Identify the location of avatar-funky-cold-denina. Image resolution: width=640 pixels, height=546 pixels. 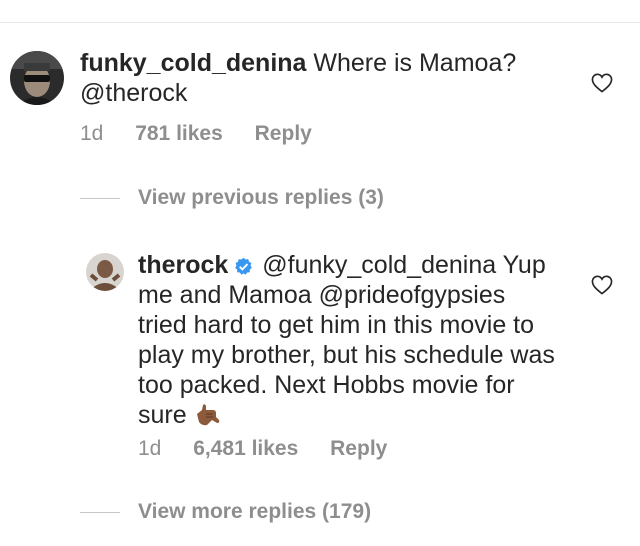
(37, 78).